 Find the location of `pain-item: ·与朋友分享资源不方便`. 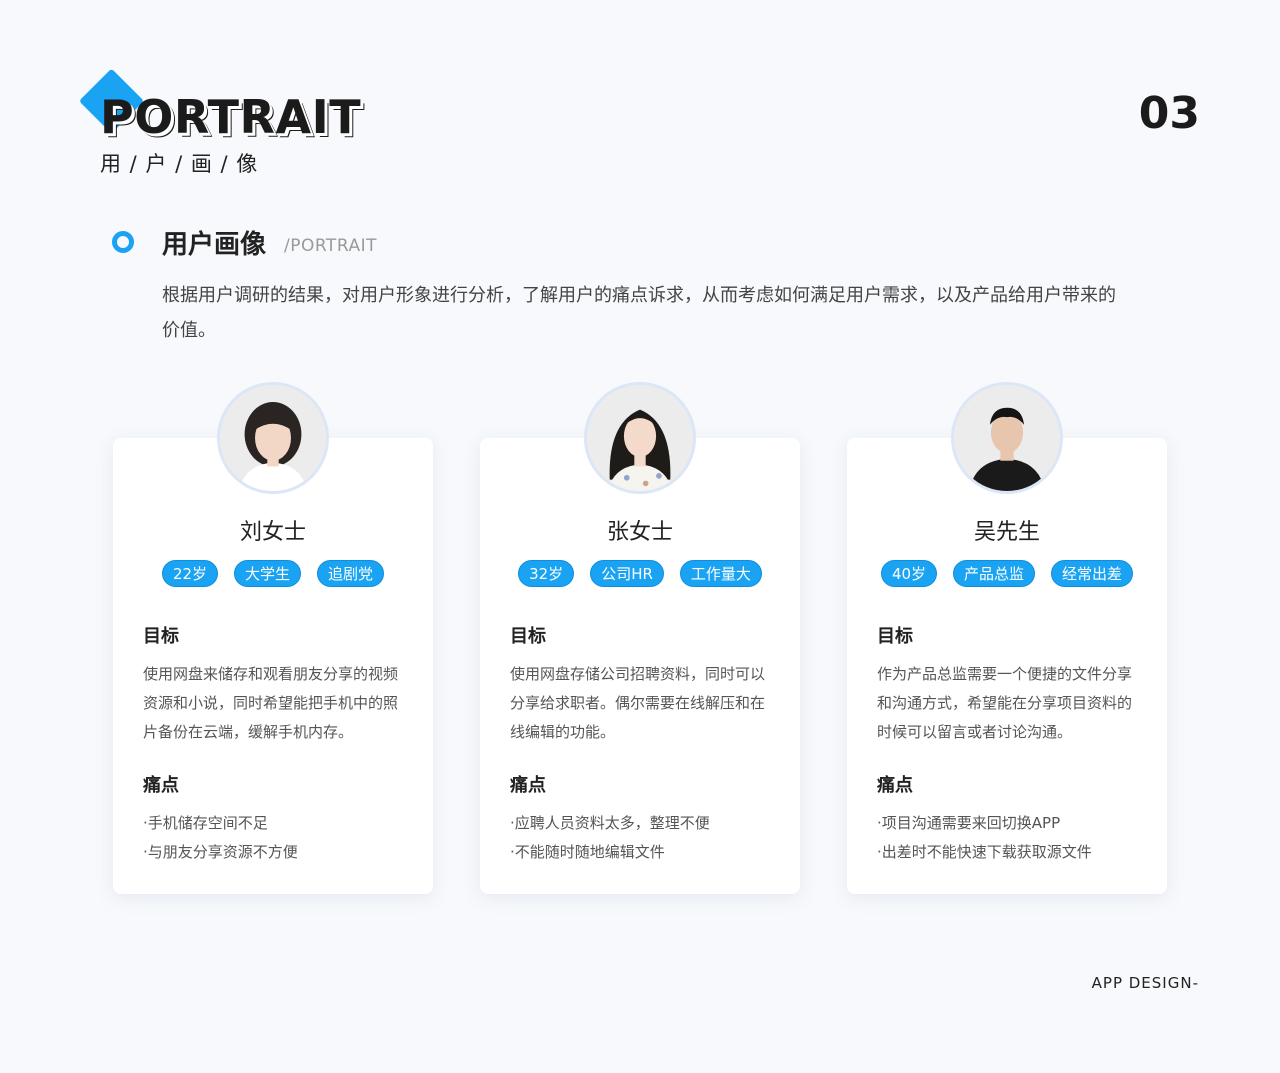

pain-item: ·与朋友分享资源不方便 is located at coordinates (220, 852).